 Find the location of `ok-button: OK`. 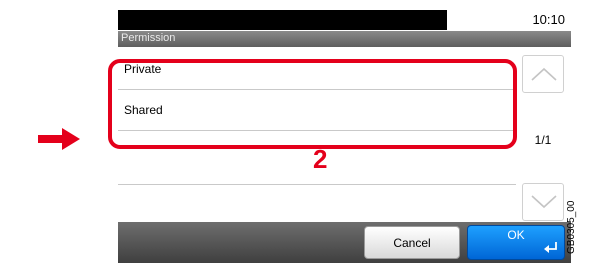

ok-button: OK is located at coordinates (516, 242).